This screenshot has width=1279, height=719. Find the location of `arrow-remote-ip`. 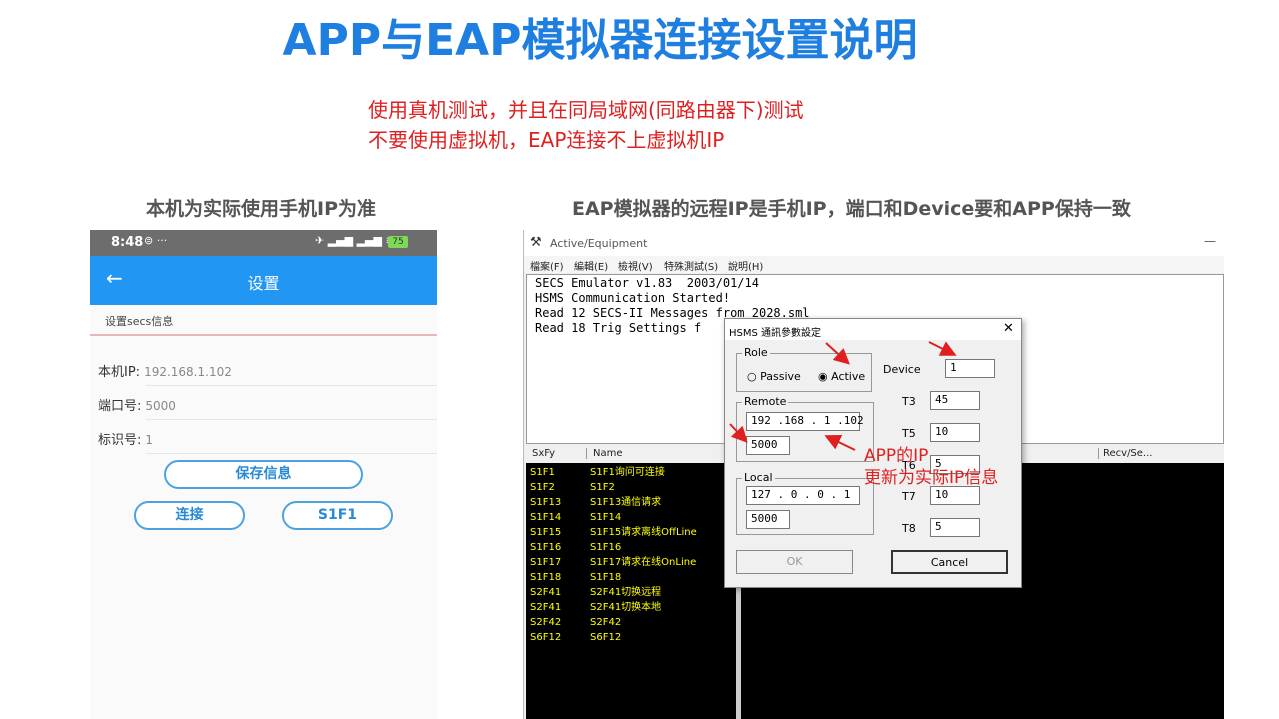

arrow-remote-ip is located at coordinates (840, 442).